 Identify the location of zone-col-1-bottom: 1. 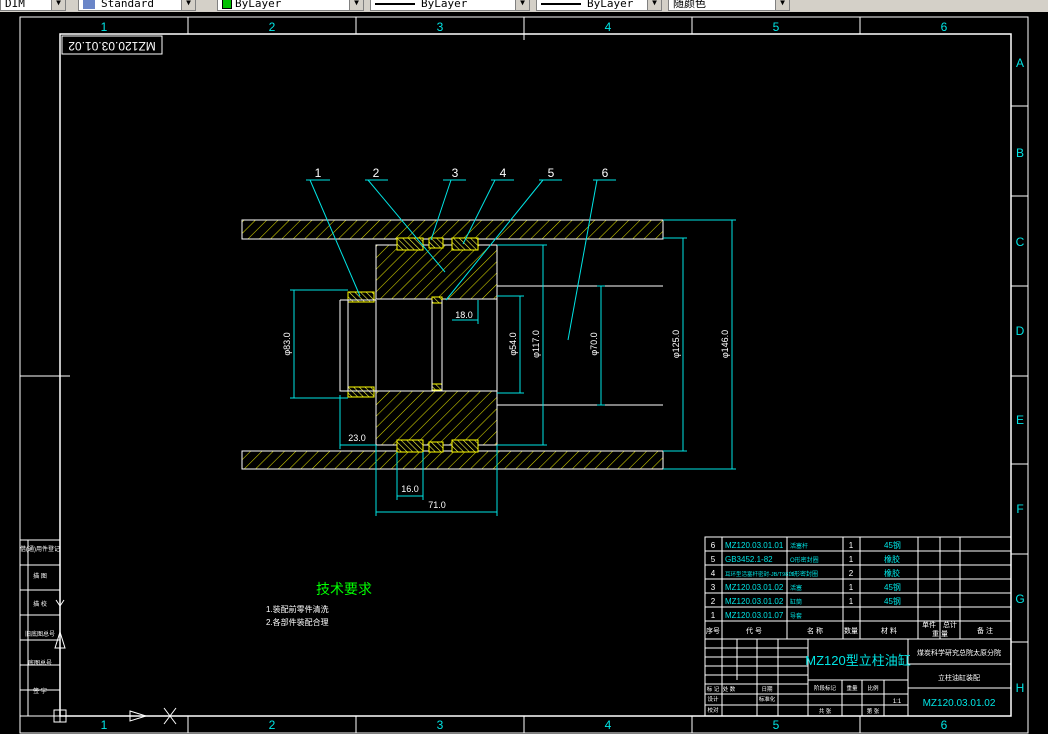
(104, 725).